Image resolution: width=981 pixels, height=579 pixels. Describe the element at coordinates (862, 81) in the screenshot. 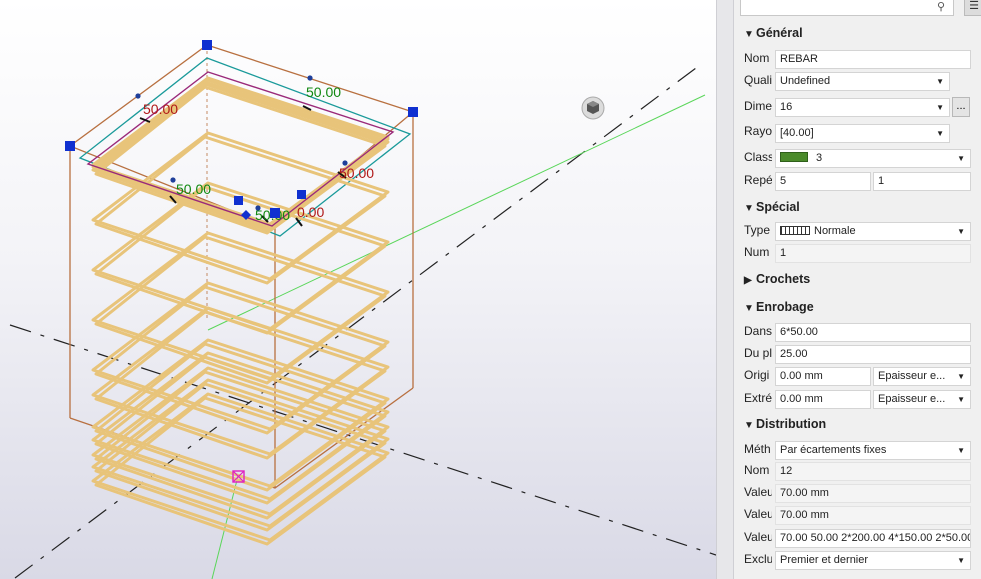

I see `quality-dropdown: Undefined ▼` at that location.